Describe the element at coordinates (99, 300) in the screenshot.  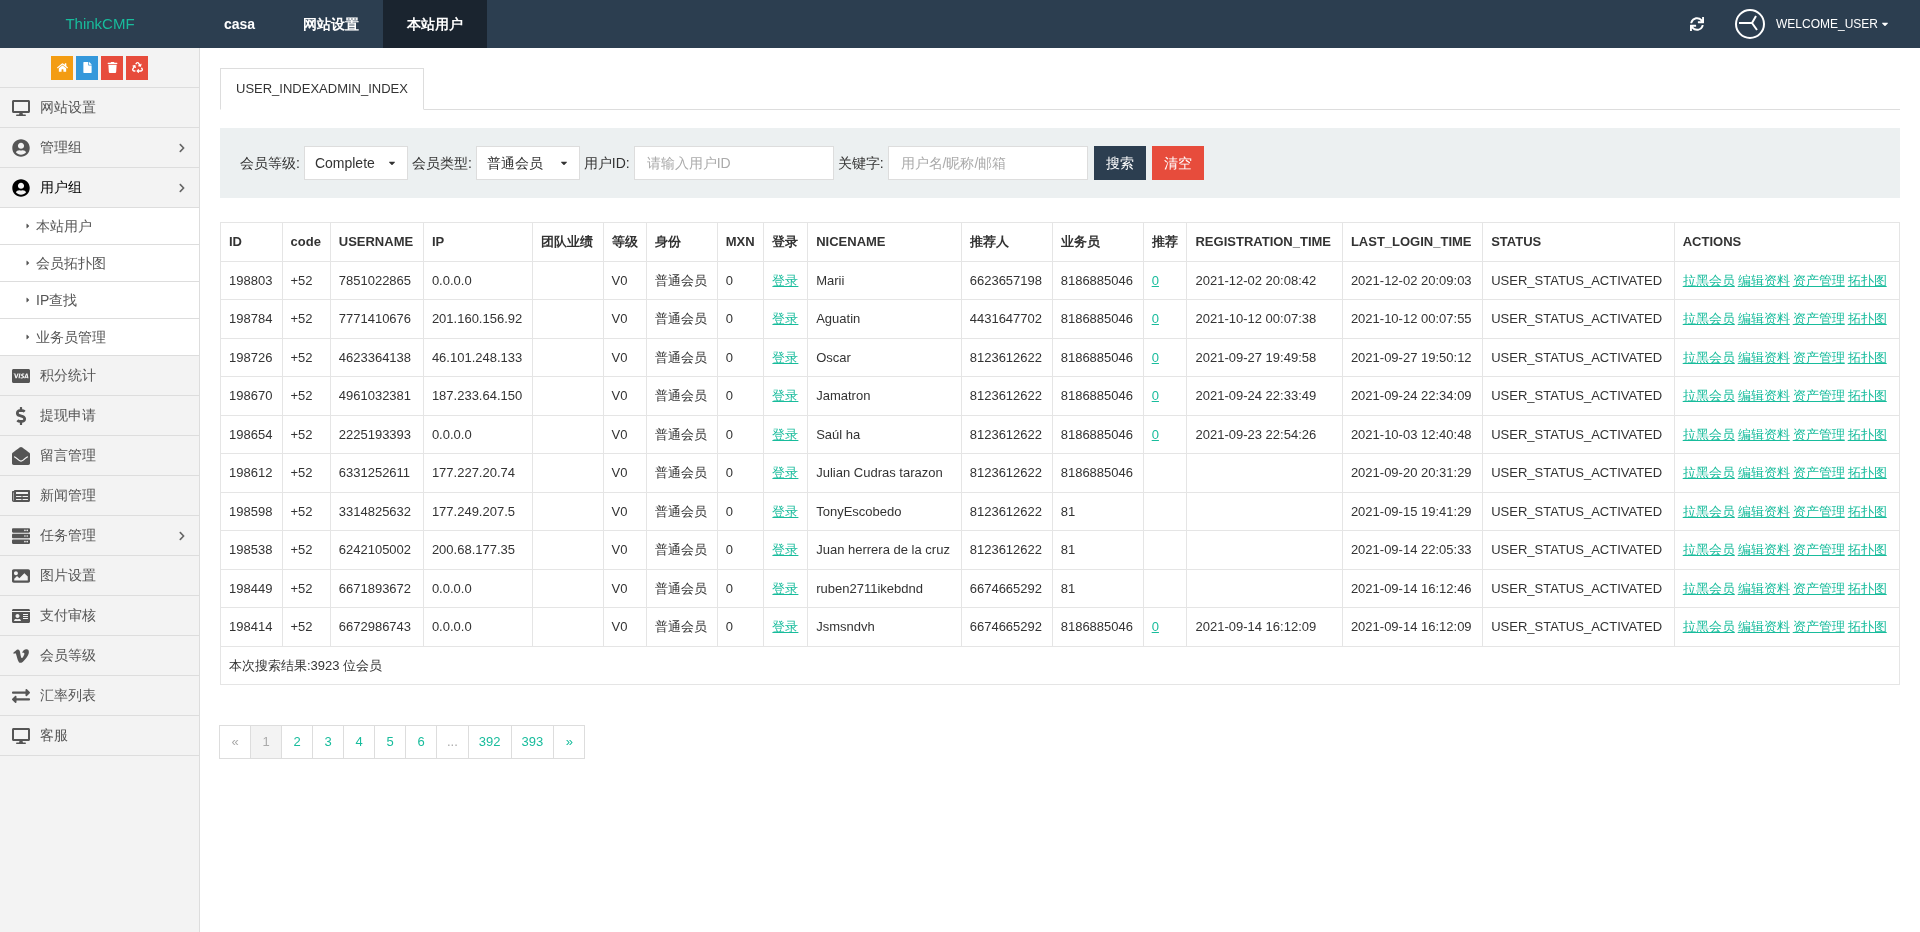
I see `sidebar-subitem: IP查找` at that location.